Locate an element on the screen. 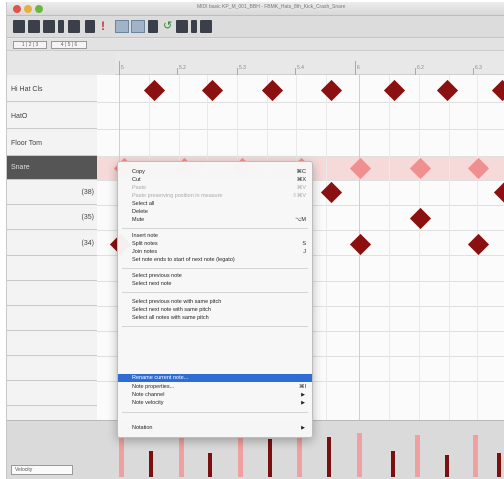  key-number: (35) is located at coordinates (87, 217).